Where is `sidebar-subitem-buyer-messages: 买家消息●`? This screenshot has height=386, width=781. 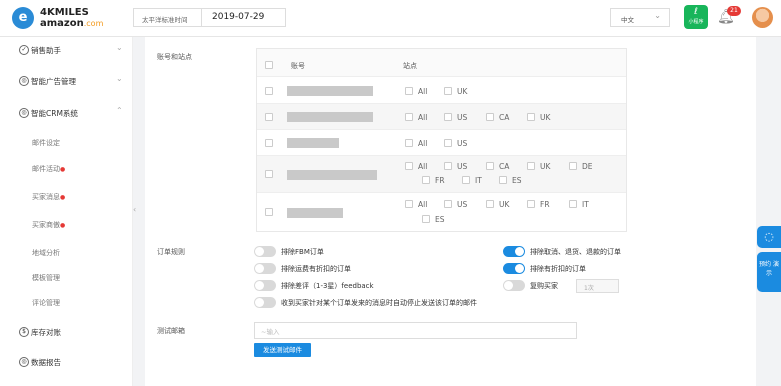 sidebar-subitem-buyer-messages: 买家消息● is located at coordinates (48, 197).